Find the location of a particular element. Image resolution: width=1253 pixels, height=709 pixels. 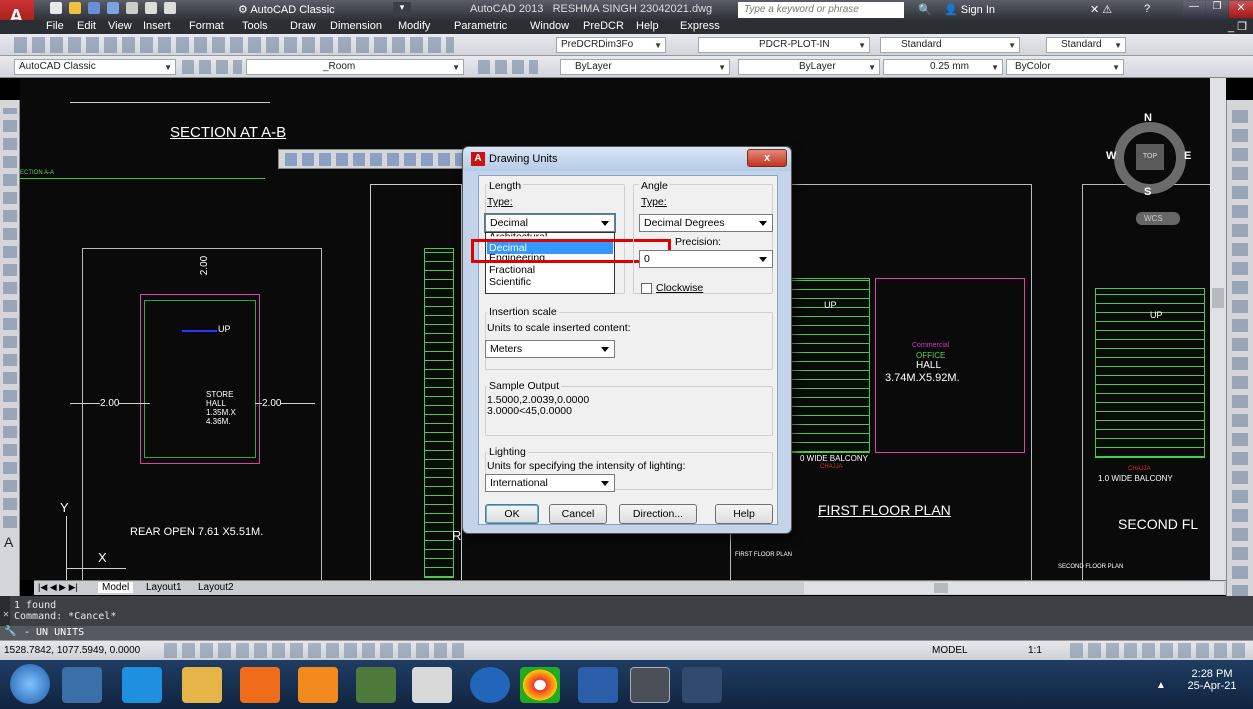

redo-icon is located at coordinates (170, 8).